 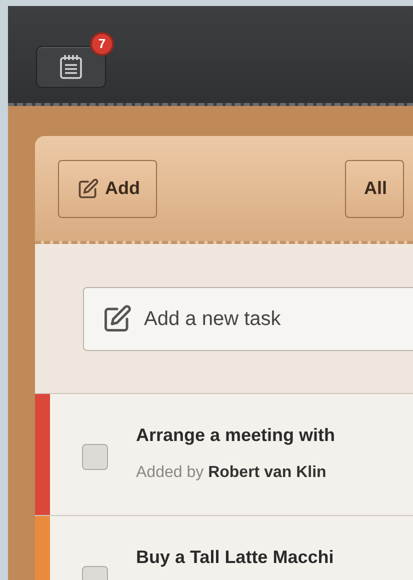 I want to click on task-input: Add a new task, so click(x=274, y=319).